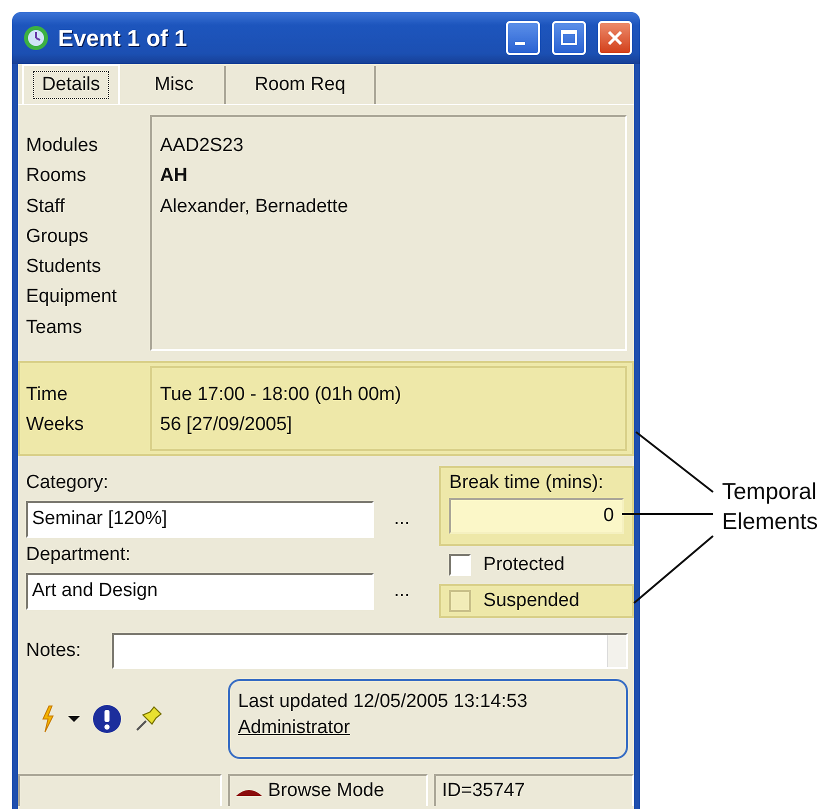 The image size is (838, 809). I want to click on status-text: ID=35747, so click(483, 791).